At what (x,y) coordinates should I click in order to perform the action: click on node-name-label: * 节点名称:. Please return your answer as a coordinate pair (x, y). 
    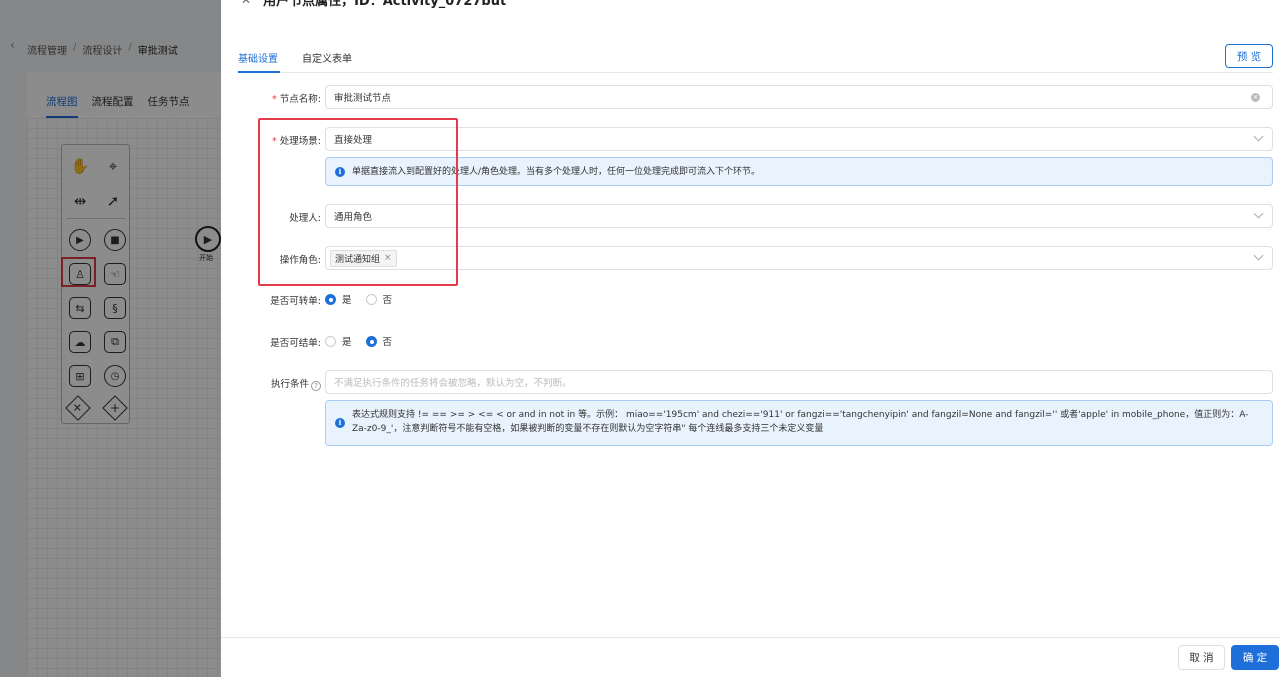
    Looking at the image, I should click on (296, 99).